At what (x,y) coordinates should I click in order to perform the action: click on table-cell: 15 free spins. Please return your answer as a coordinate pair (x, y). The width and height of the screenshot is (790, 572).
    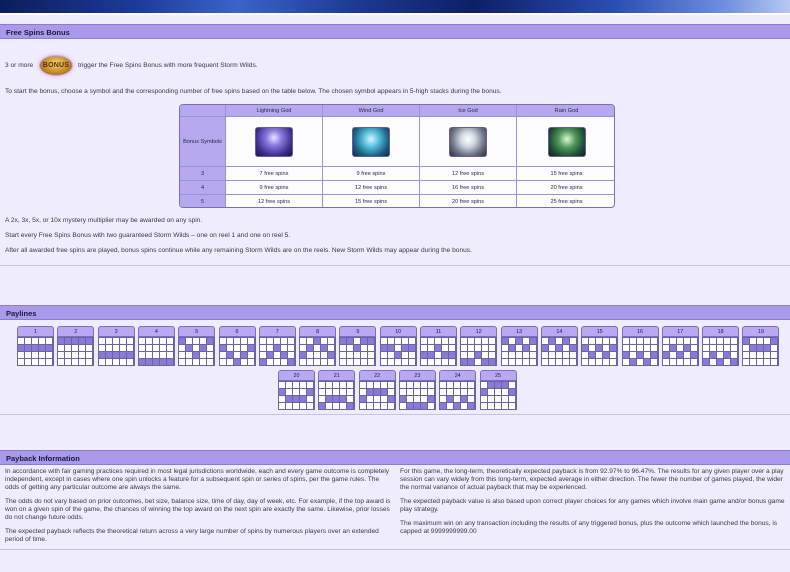
    Looking at the image, I should click on (371, 201).